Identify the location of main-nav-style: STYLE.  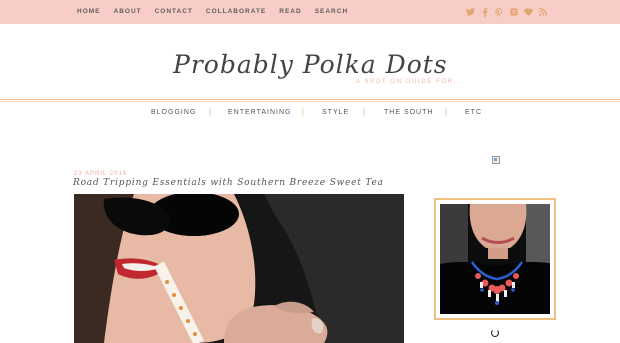
(335, 112).